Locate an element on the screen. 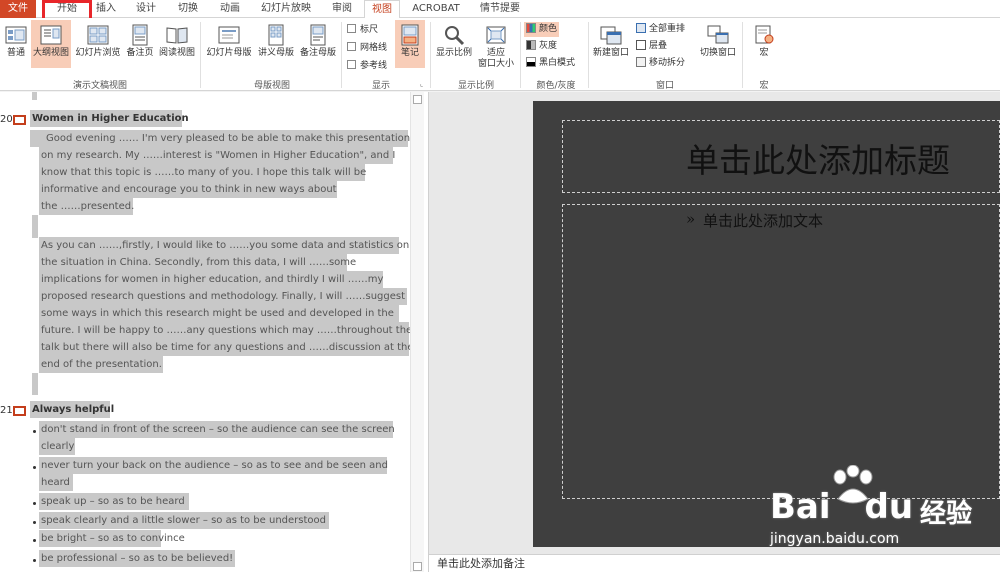  master-views-label: 母版视图 is located at coordinates (271, 86).